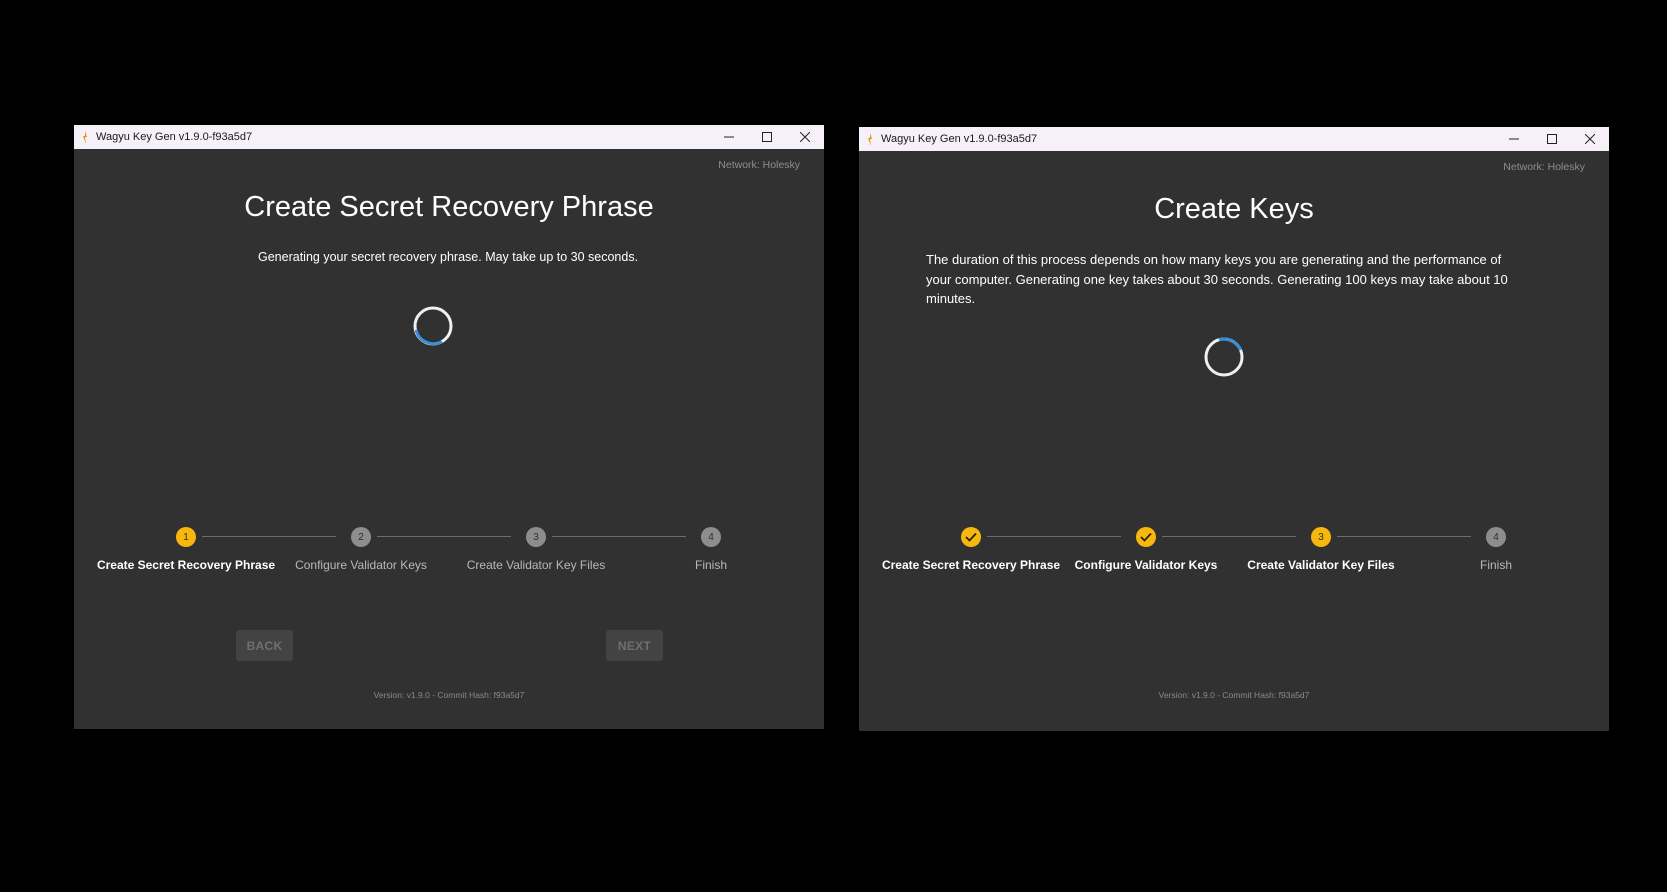  I want to click on step-1-indicator: 1, so click(186, 537).